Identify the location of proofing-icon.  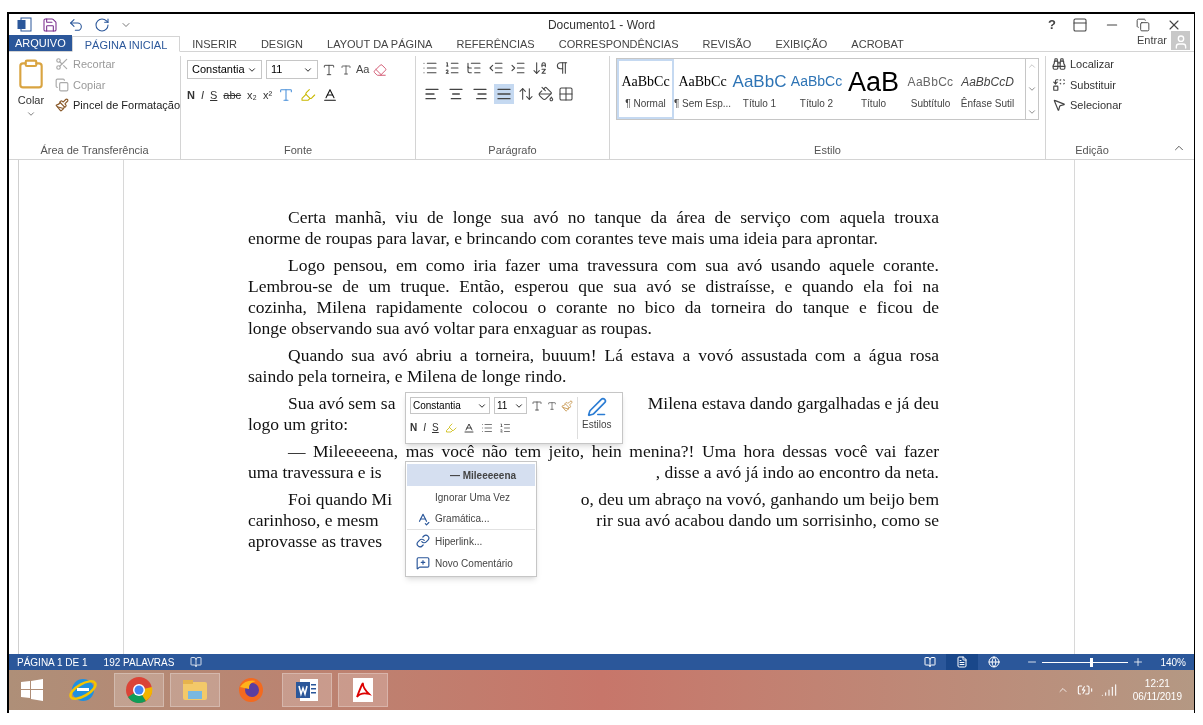
(196, 662).